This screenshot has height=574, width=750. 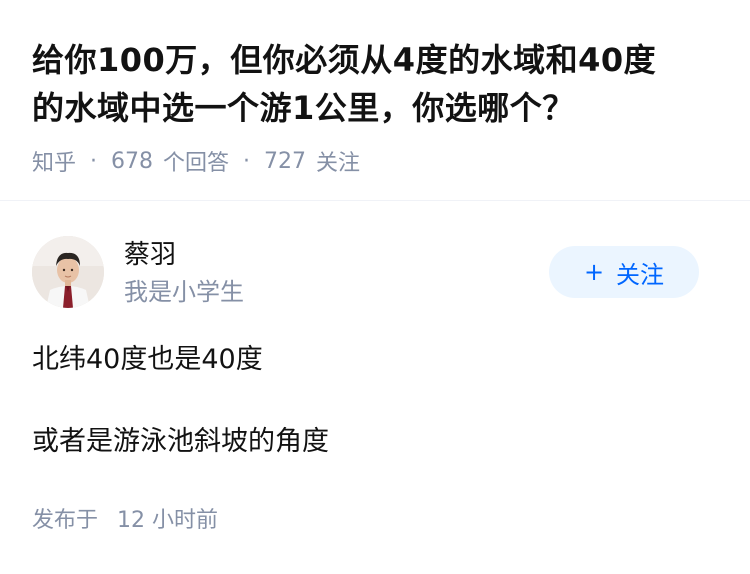 I want to click on answers-count: 678, so click(x=132, y=161).